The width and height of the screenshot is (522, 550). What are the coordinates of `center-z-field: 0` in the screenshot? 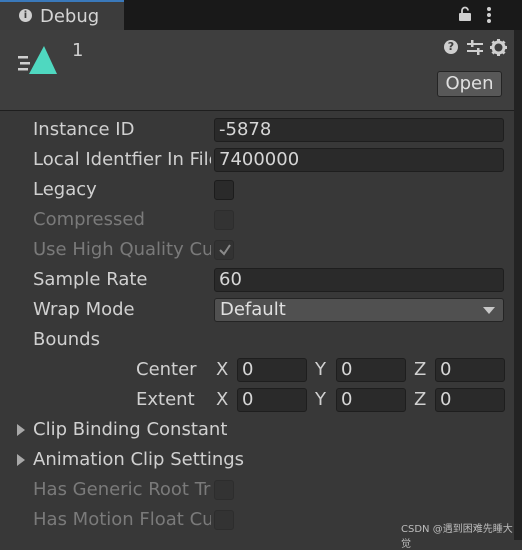 It's located at (470, 370).